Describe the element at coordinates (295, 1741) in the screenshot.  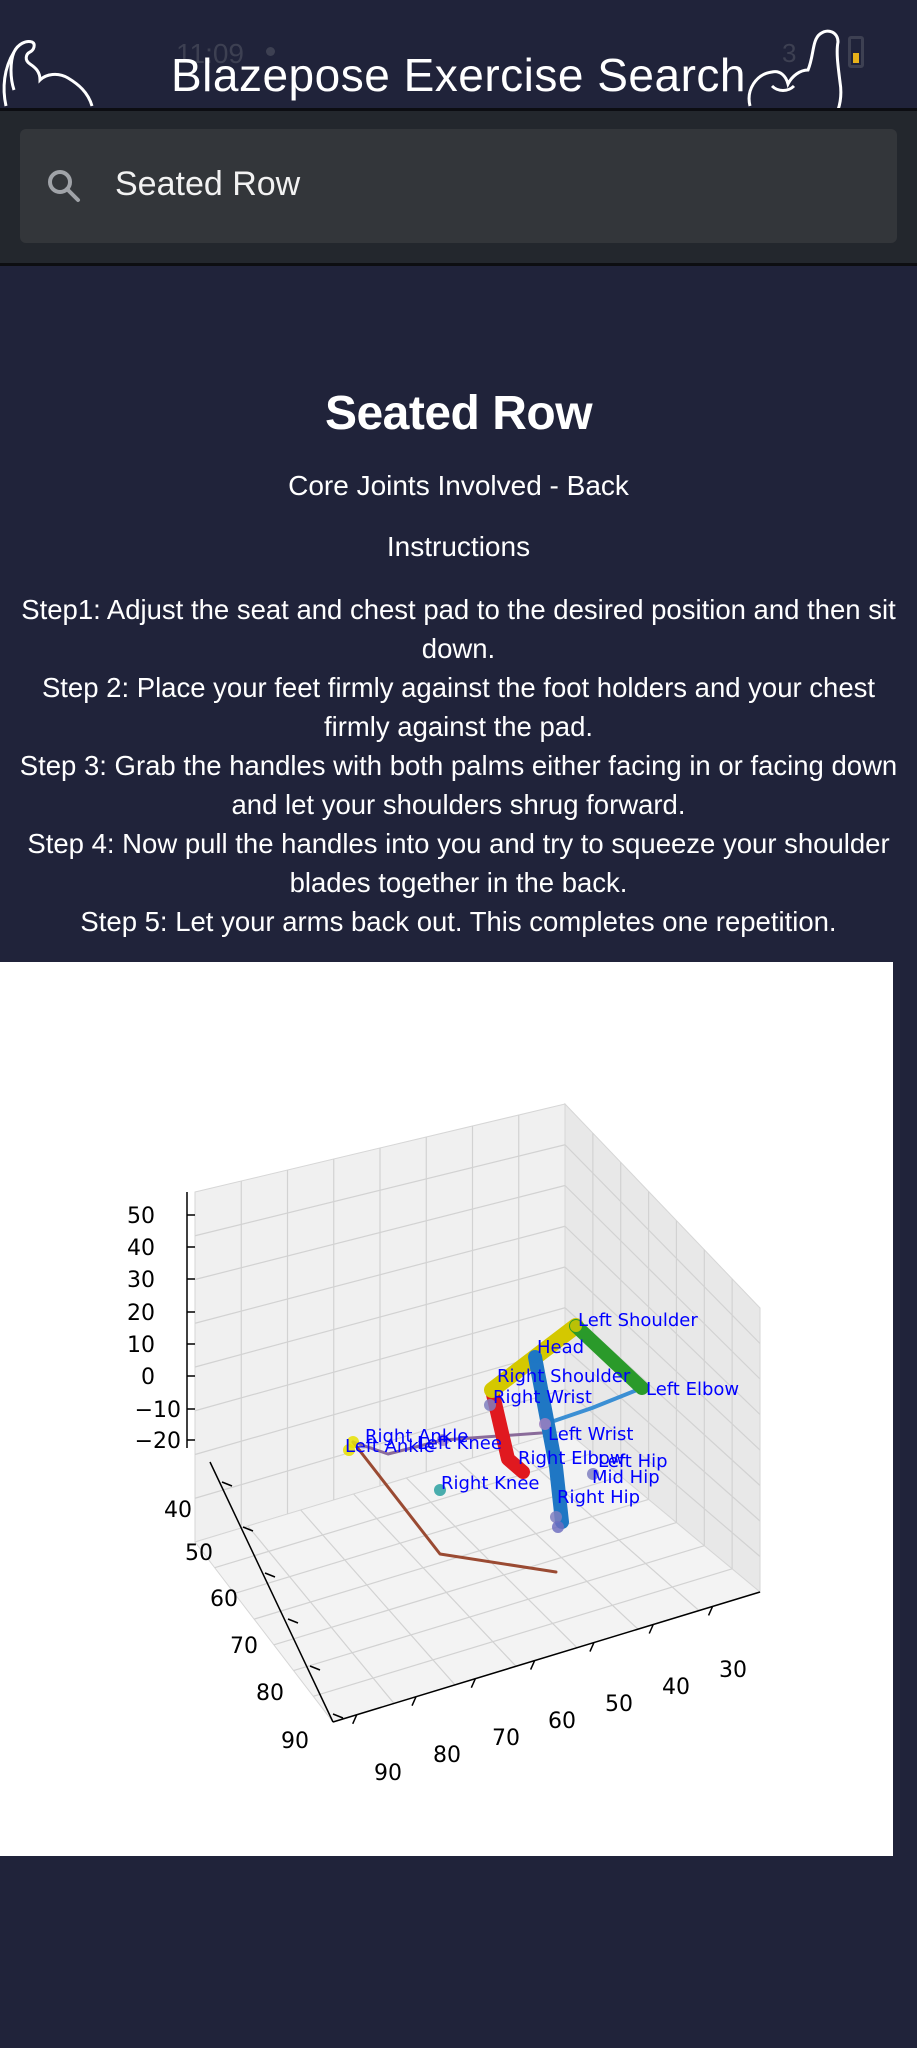
I see `left-axis-tick-label: 90` at that location.